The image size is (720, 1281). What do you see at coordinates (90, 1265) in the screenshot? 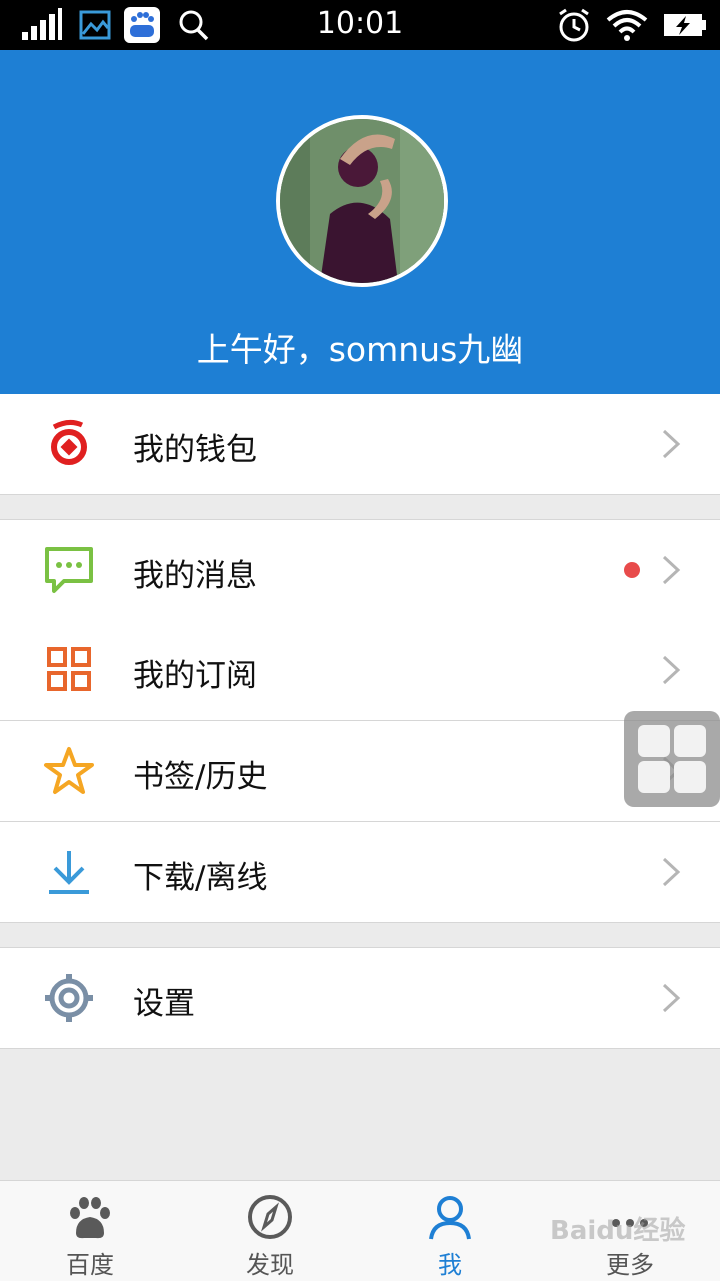
I see `tab-label: 百度` at bounding box center [90, 1265].